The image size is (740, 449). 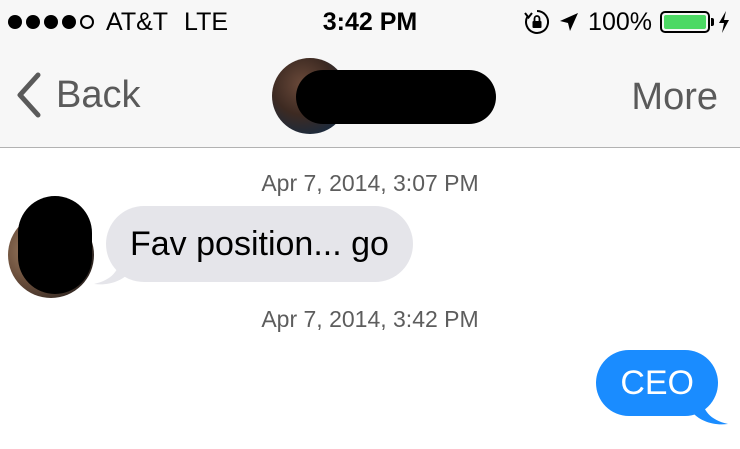 What do you see at coordinates (55, 245) in the screenshot?
I see `redacted-sender-avatar` at bounding box center [55, 245].